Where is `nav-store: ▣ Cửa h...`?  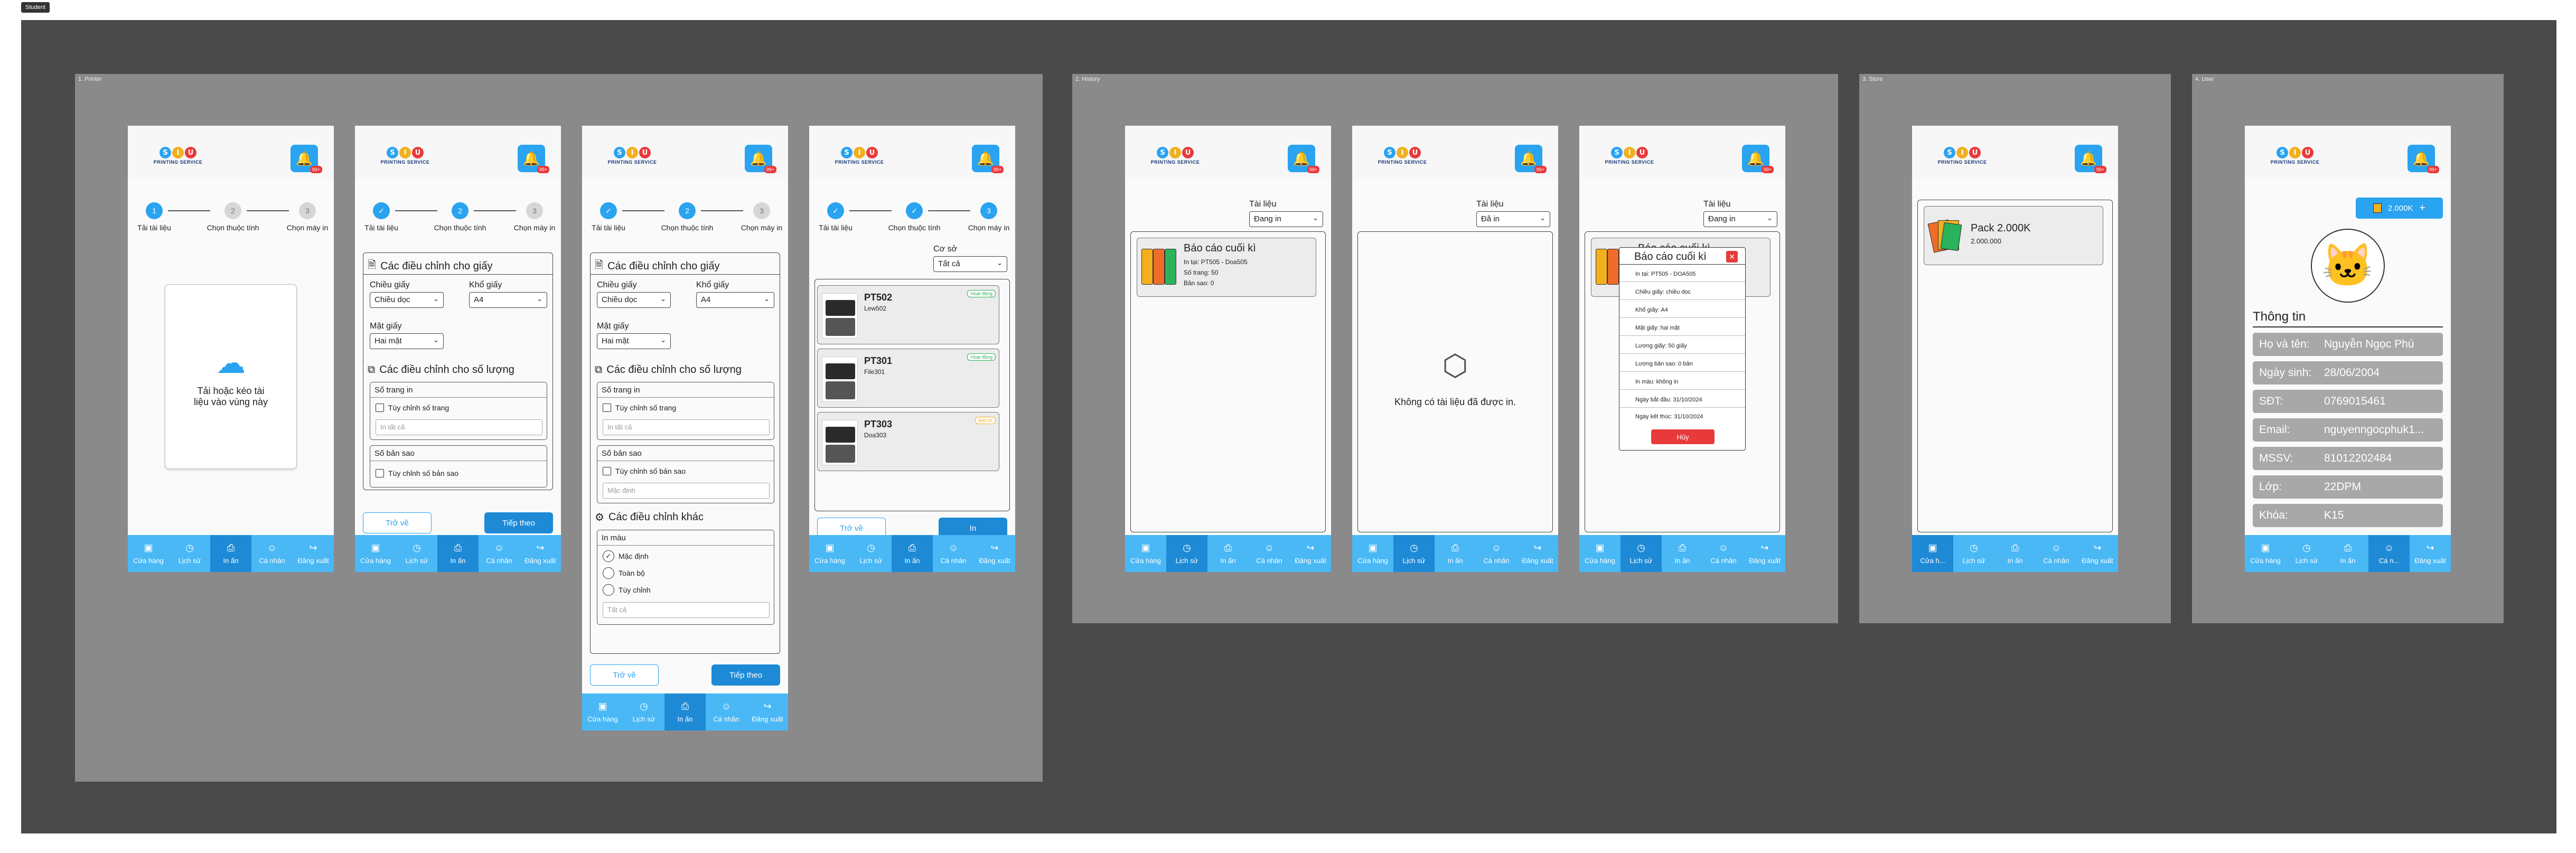 nav-store: ▣ Cửa h... is located at coordinates (1933, 553).